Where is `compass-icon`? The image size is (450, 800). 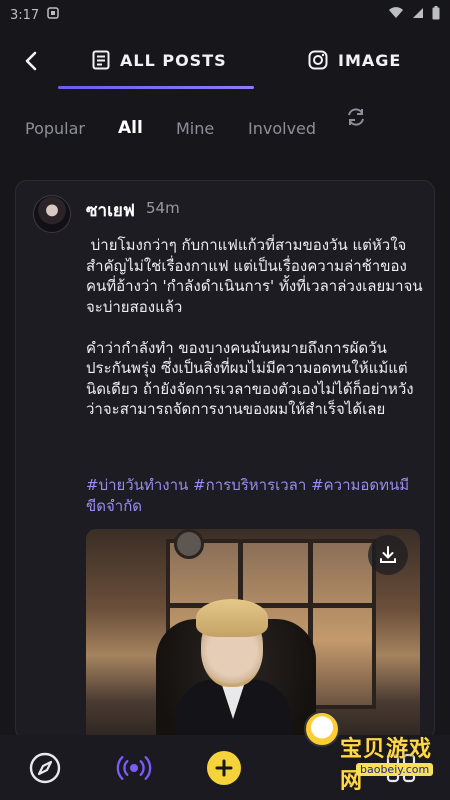 compass-icon is located at coordinates (45, 768).